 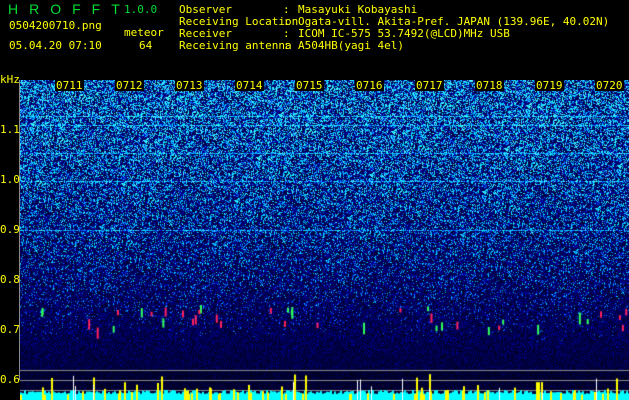 I want to click on y-tick-label: 0.8, so click(x=10, y=279).